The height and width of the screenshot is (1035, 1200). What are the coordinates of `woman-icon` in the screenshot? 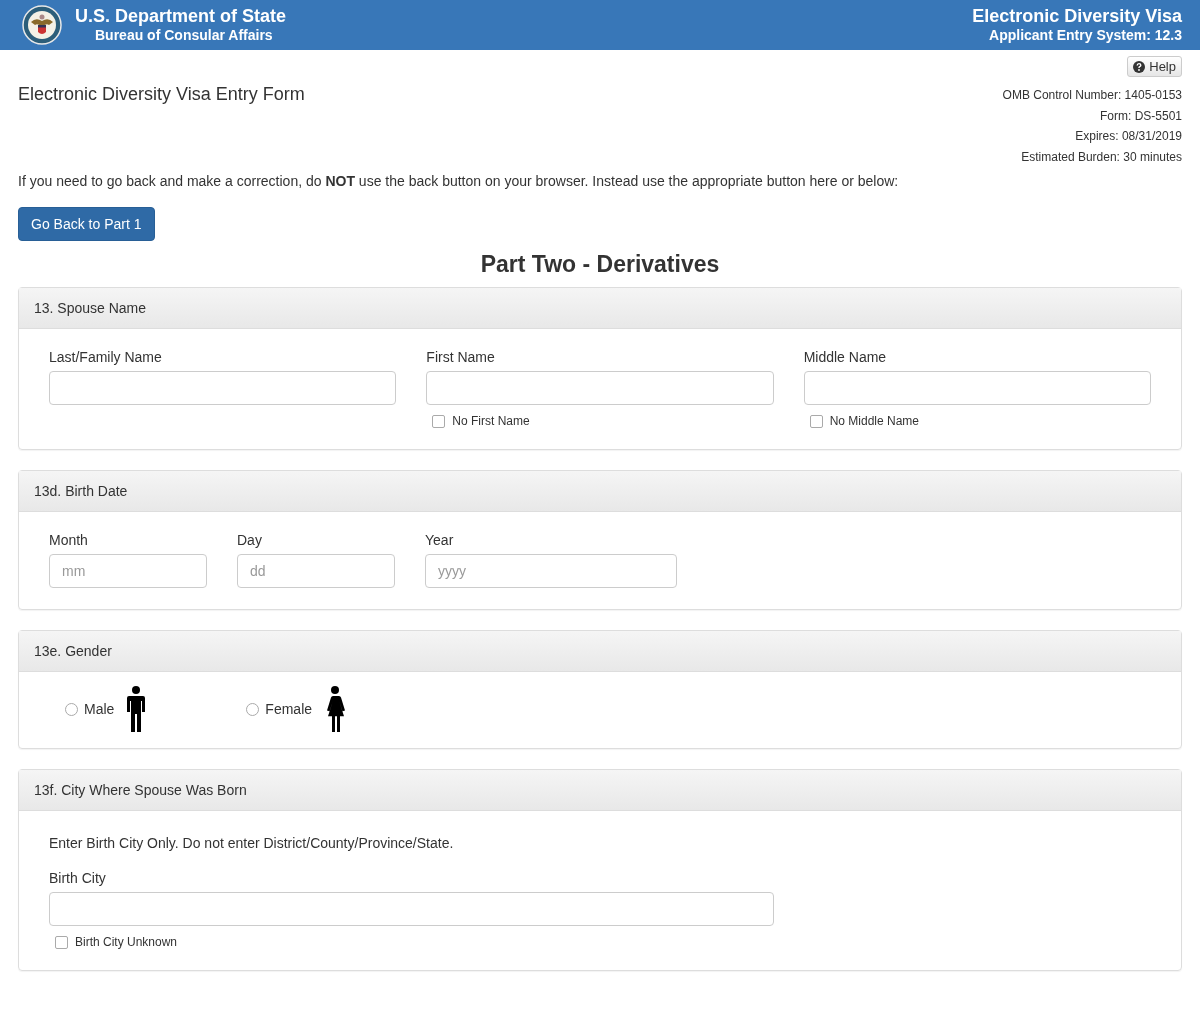 It's located at (335, 709).